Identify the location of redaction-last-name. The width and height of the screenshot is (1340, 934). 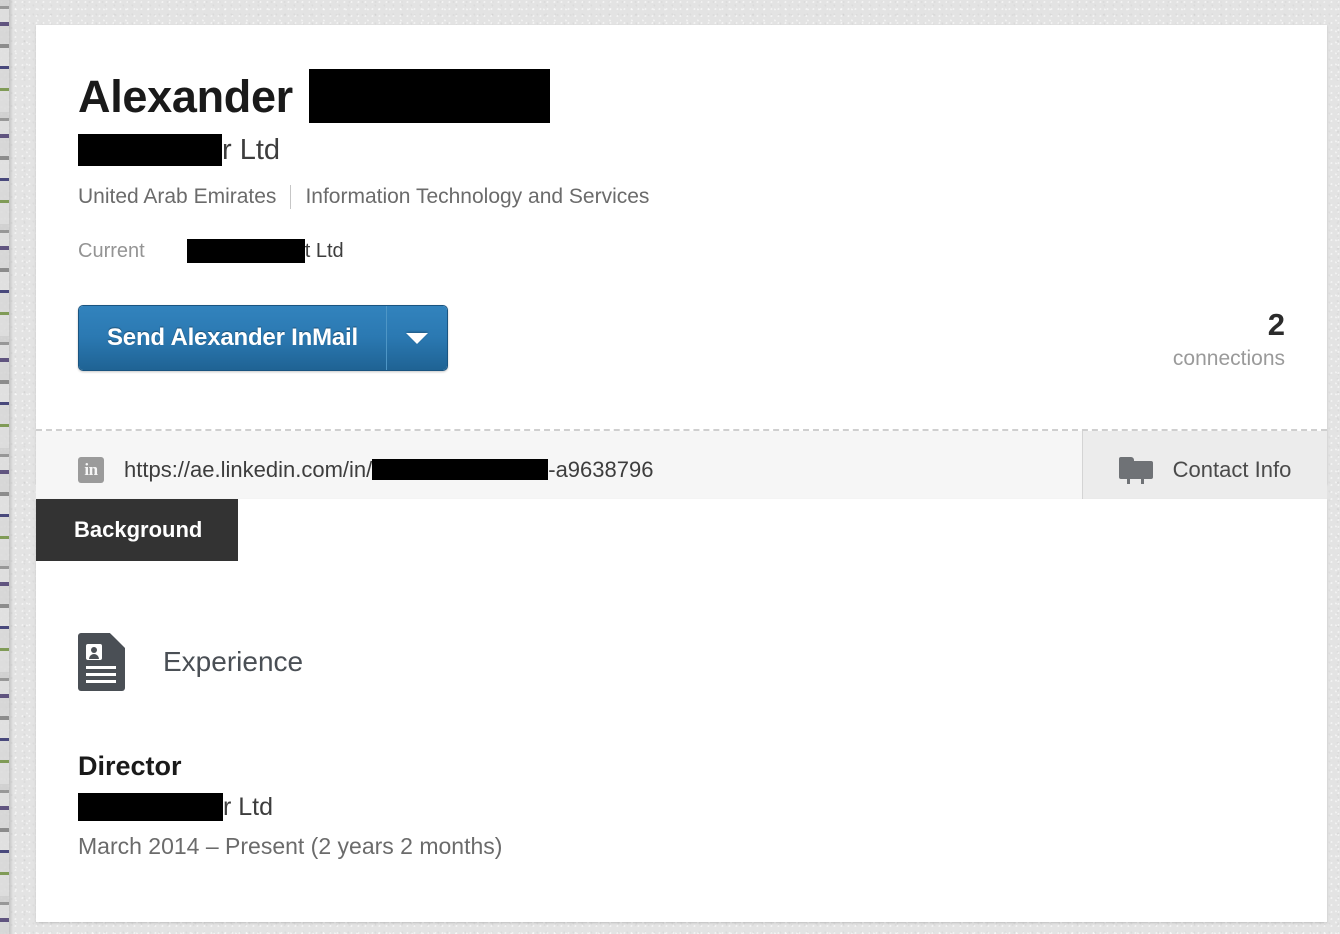
(429, 96).